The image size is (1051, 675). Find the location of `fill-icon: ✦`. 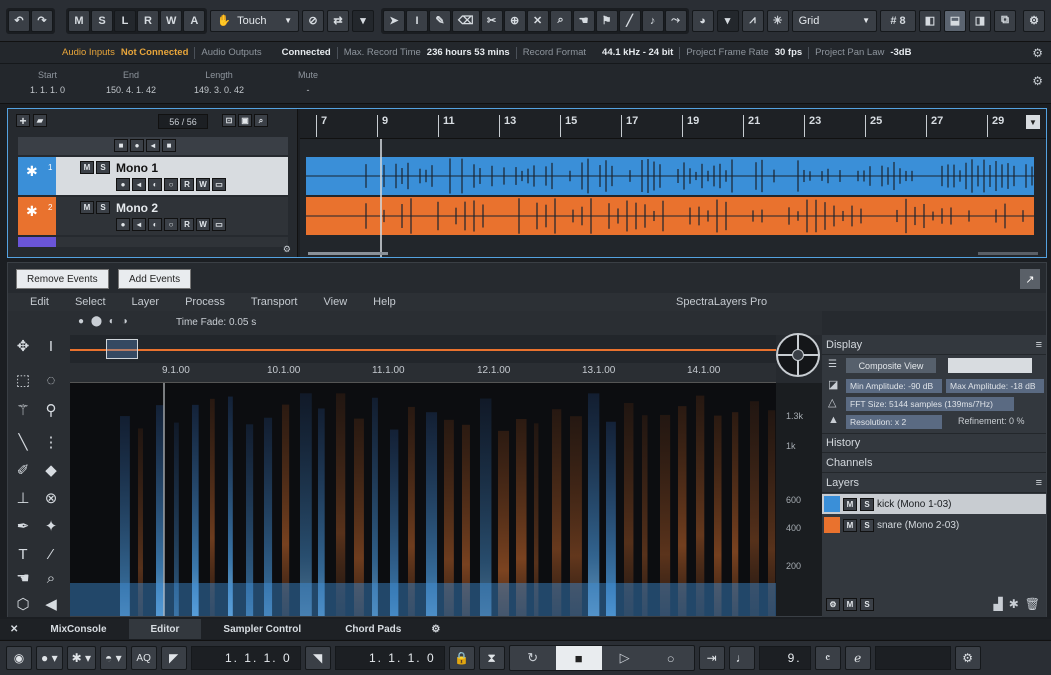

fill-icon: ✦ is located at coordinates (51, 526).